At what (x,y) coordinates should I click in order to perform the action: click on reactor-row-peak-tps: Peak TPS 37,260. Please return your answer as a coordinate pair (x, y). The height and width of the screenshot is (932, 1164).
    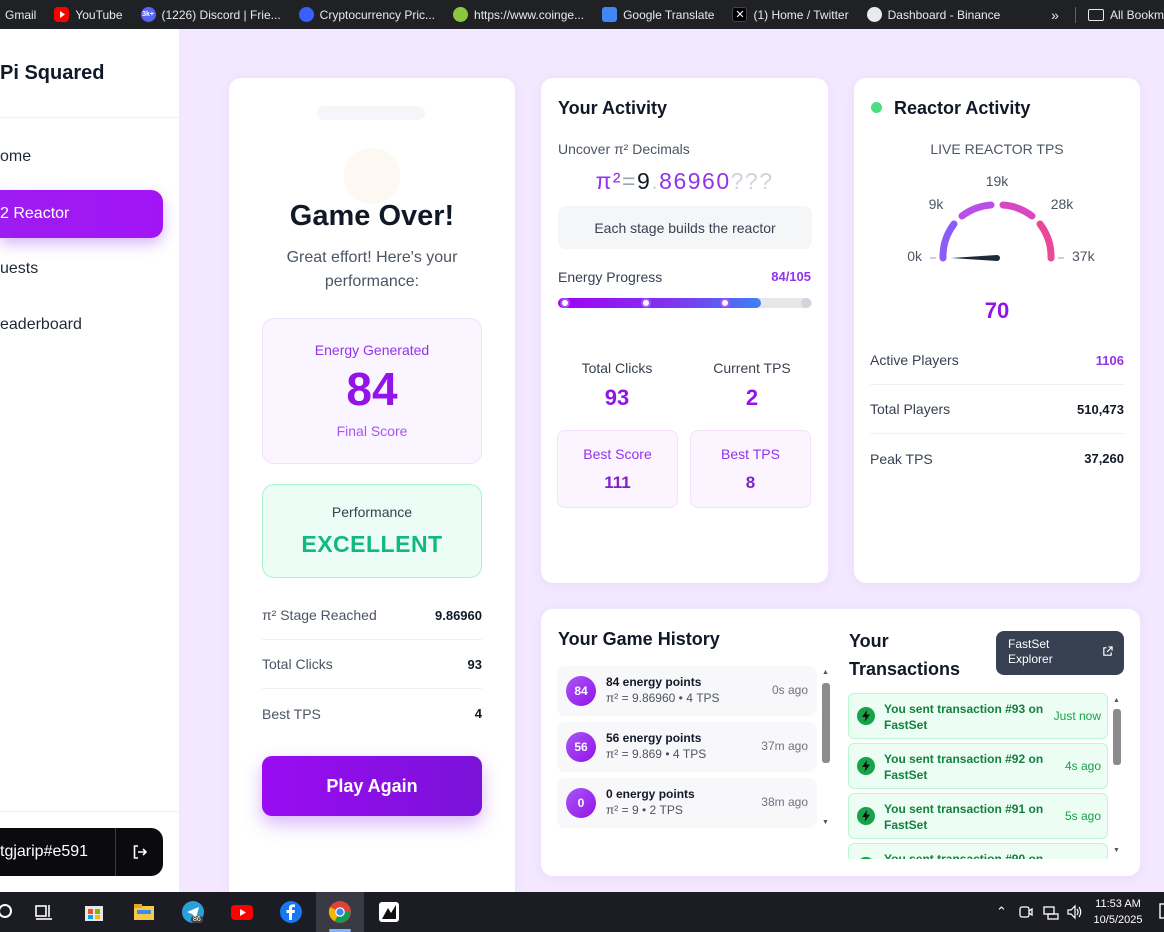
    Looking at the image, I should click on (997, 458).